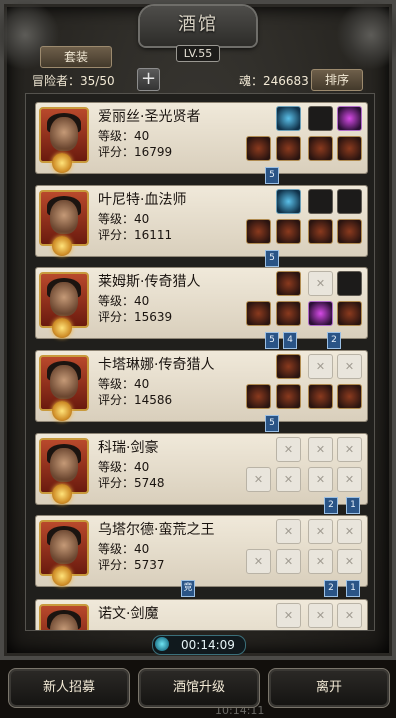 The height and width of the screenshot is (718, 396). What do you see at coordinates (201, 551) in the screenshot?
I see `hero-card: 乌塔尔德·蛮荒之王 等级：40 评分：5737` at bounding box center [201, 551].